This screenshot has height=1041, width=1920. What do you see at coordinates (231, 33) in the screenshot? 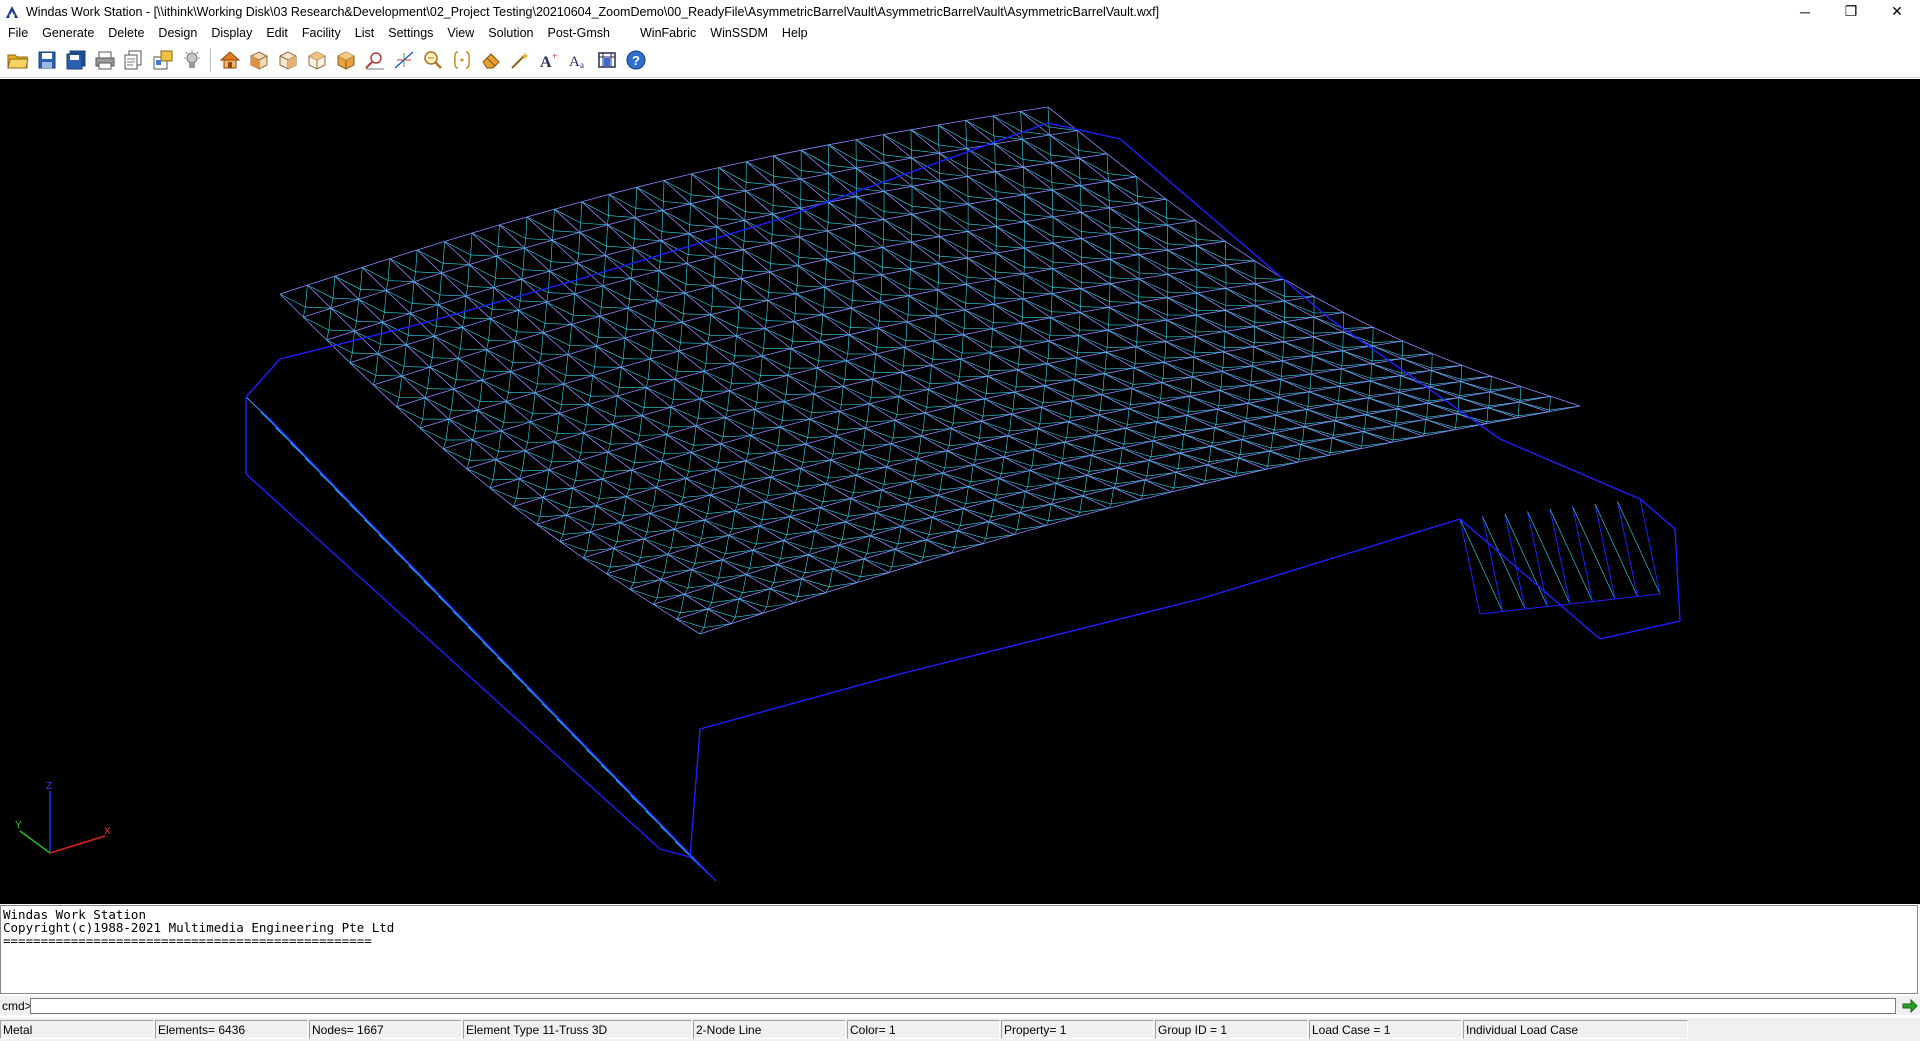
I see `menu-display: Display` at bounding box center [231, 33].